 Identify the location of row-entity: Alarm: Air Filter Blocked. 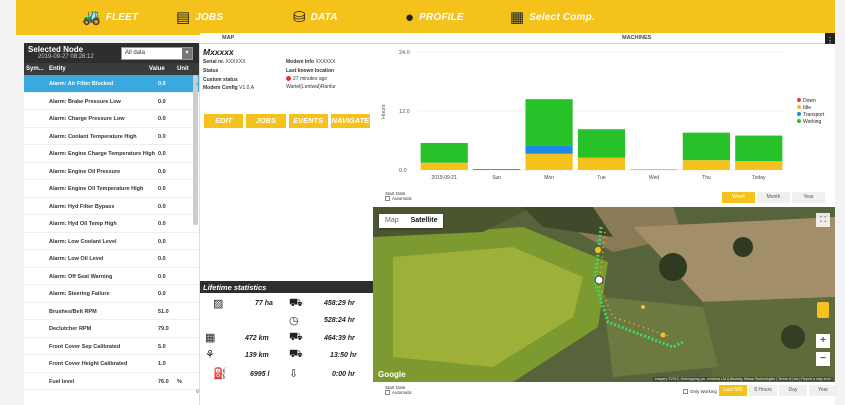
(81, 84).